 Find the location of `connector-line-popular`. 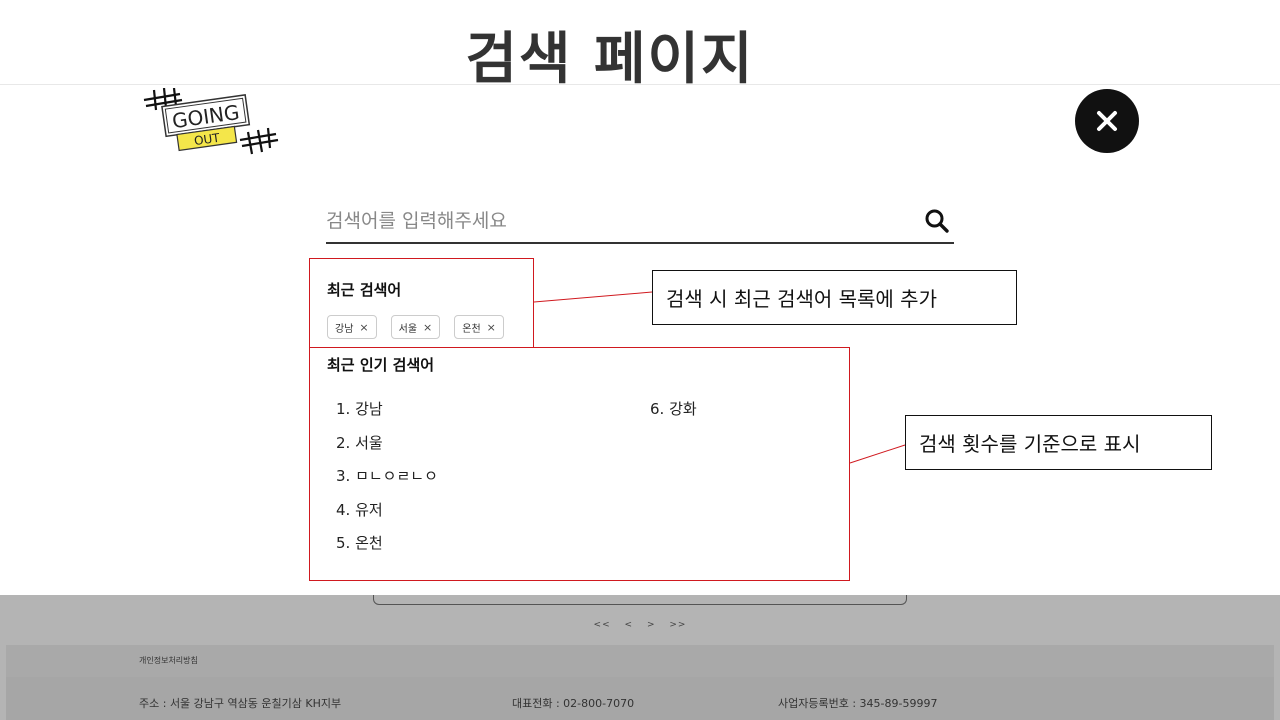

connector-line-popular is located at coordinates (877, 454).